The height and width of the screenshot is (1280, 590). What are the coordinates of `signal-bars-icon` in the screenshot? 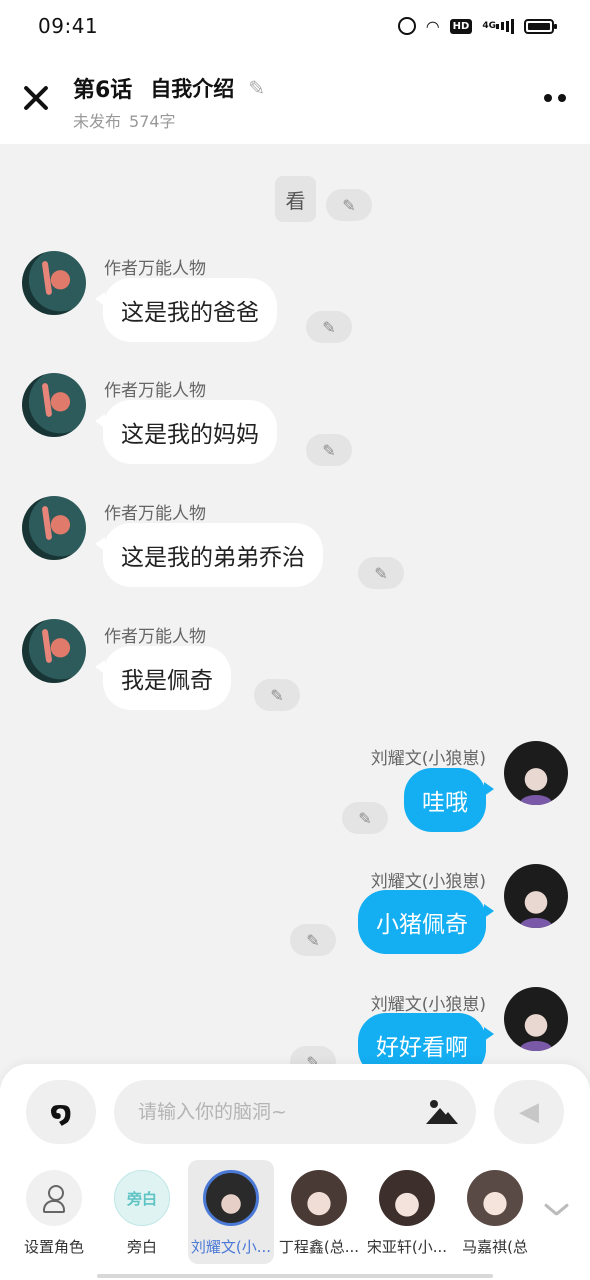 It's located at (505, 26).